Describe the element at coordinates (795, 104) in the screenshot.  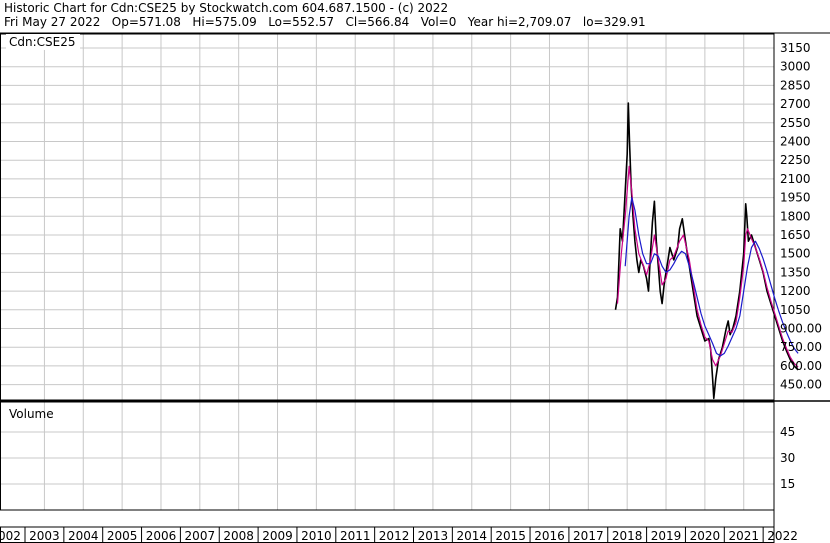
I see `y-tick-label: 2700` at that location.